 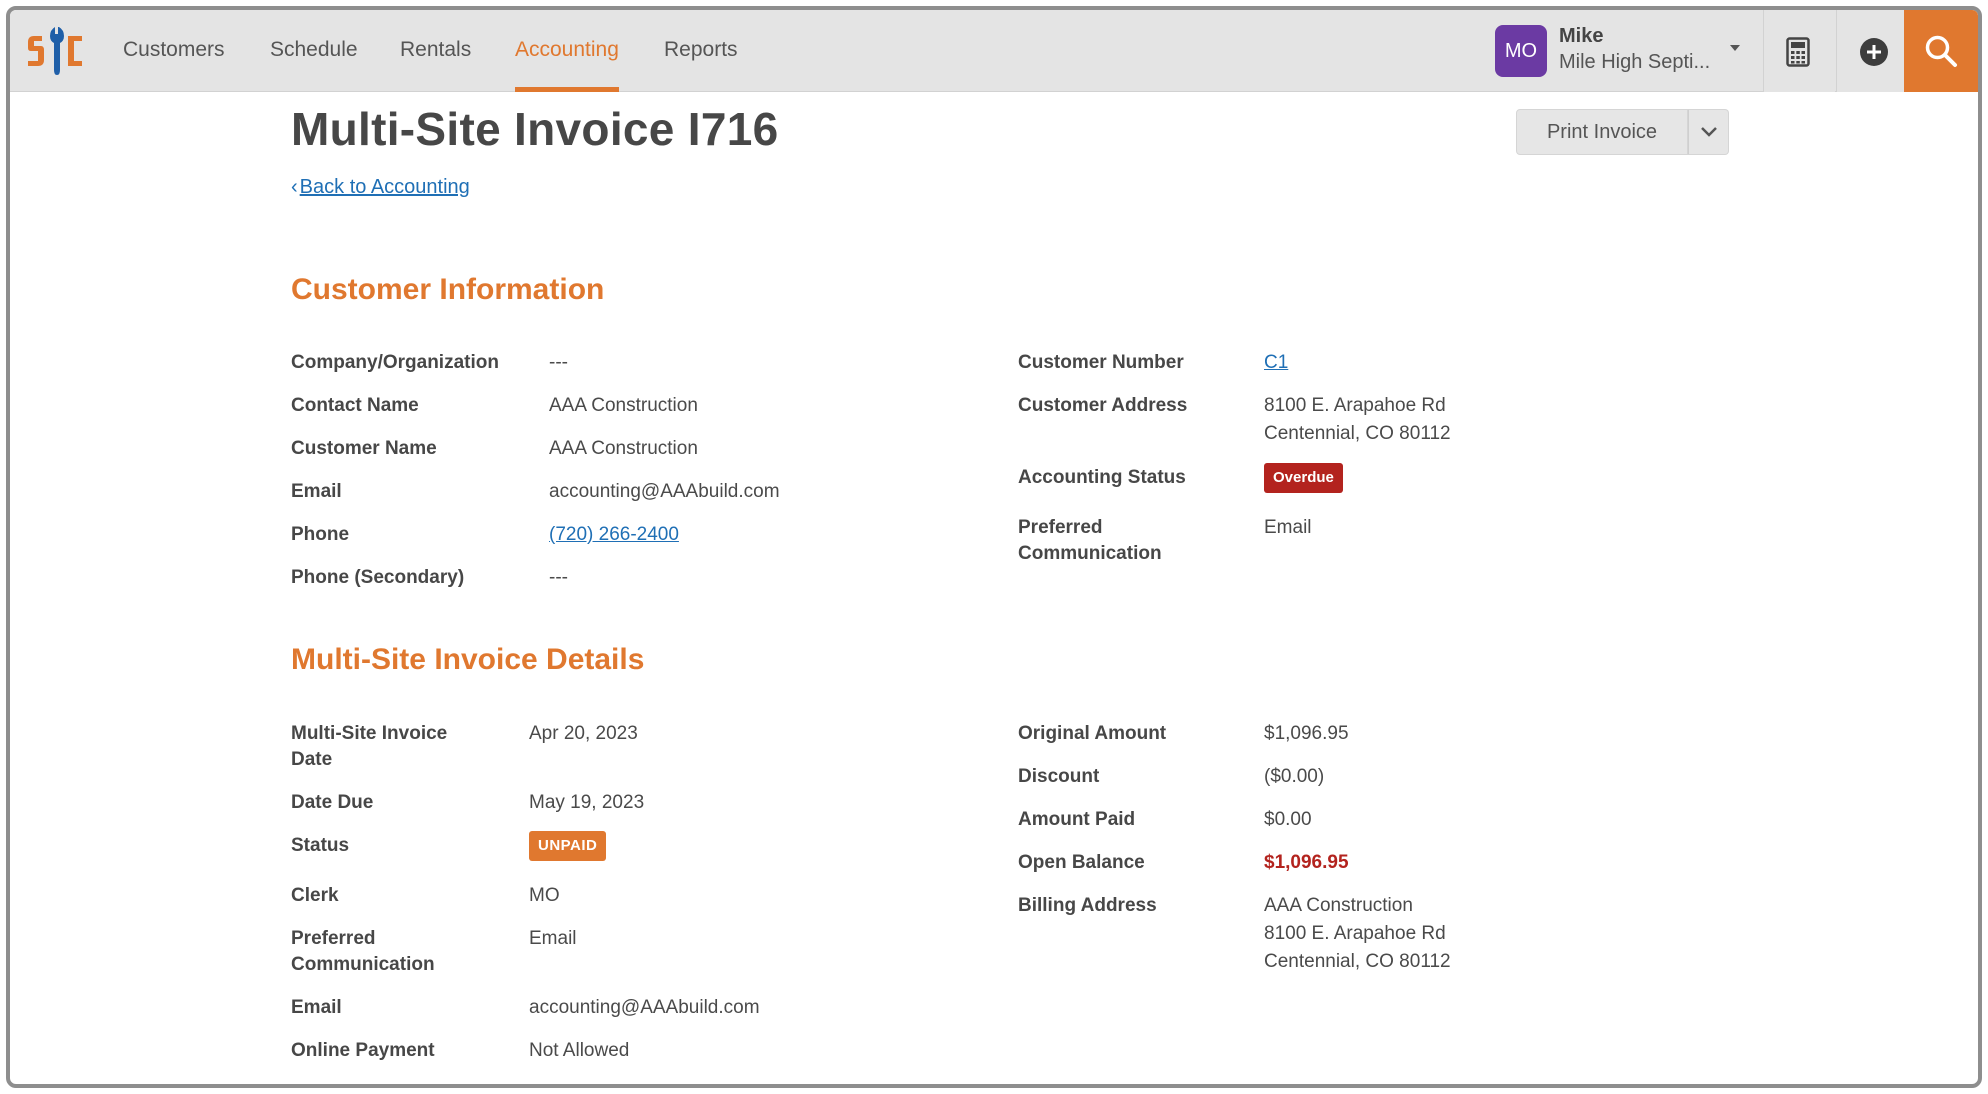 I want to click on open-balance-value: $1,096.95, so click(x=1306, y=862).